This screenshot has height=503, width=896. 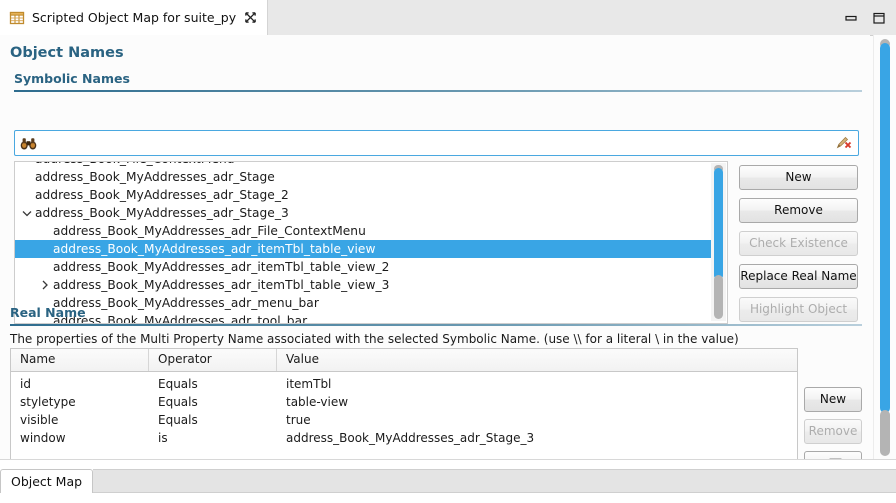 I want to click on property-table-header: Name Operator Value, so click(x=404, y=360).